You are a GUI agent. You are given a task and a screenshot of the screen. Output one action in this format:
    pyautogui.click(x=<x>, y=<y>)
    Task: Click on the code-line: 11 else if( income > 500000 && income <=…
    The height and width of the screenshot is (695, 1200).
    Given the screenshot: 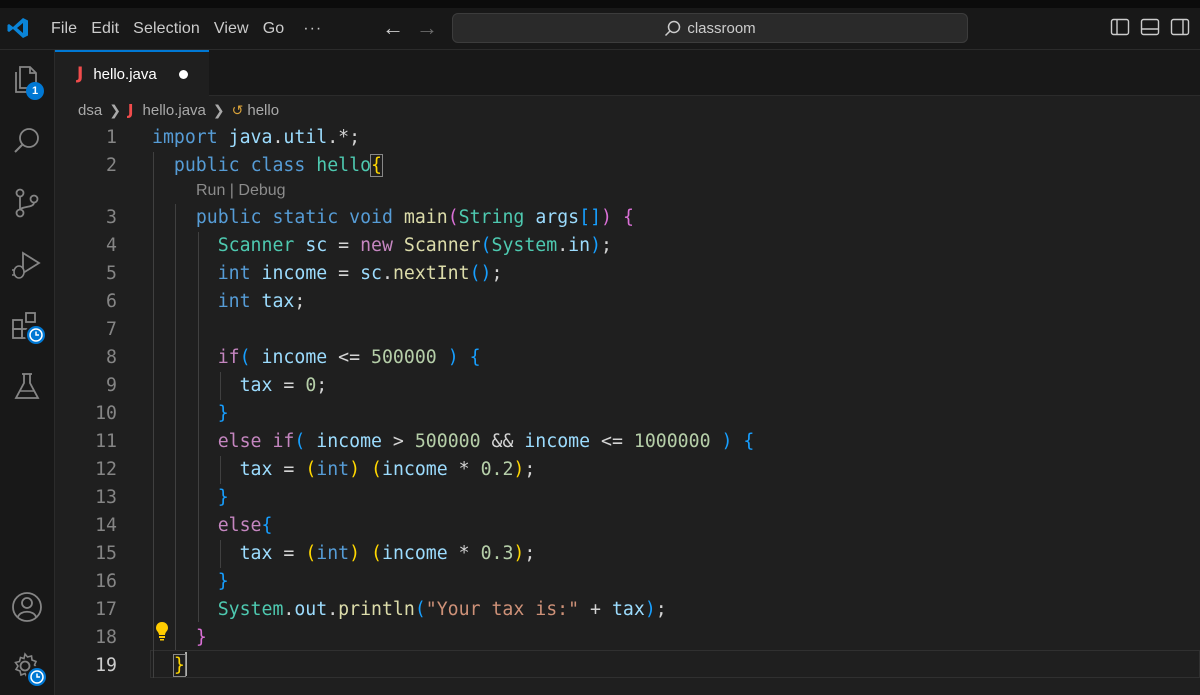 What is the action you would take?
    pyautogui.click(x=627, y=442)
    